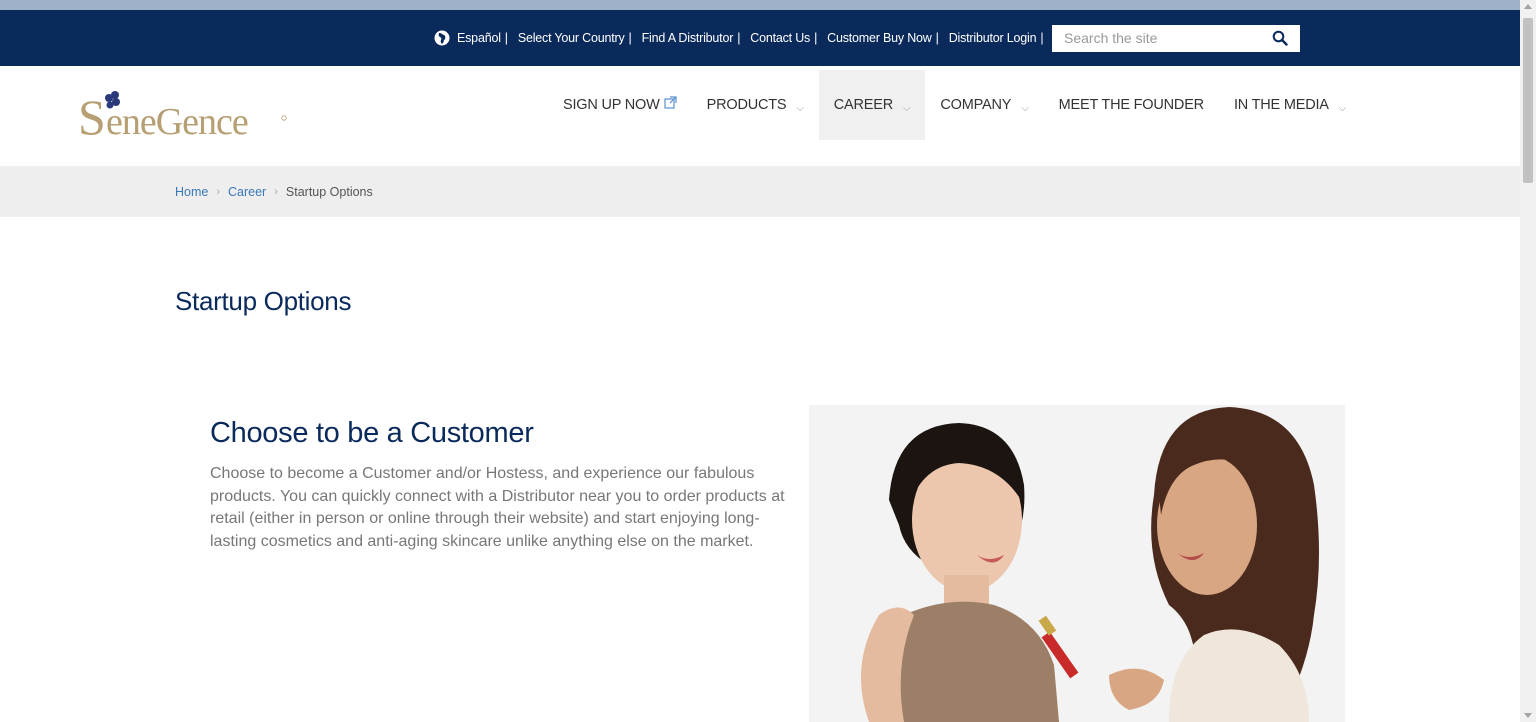 This screenshot has height=722, width=1536. What do you see at coordinates (1280, 38) in the screenshot?
I see `search-icon` at bounding box center [1280, 38].